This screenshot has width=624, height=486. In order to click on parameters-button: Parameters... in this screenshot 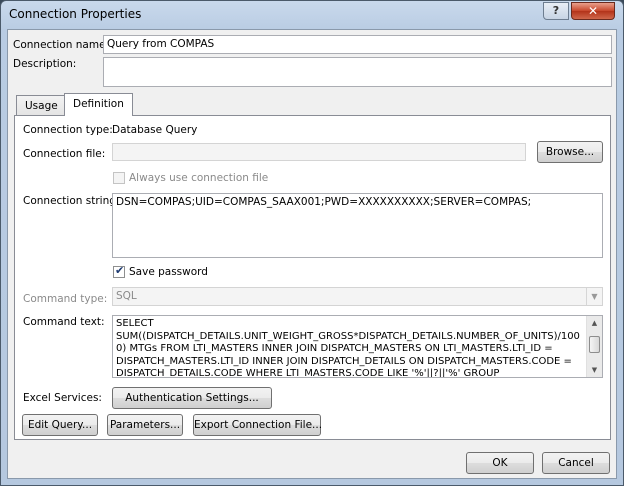, I will do `click(145, 425)`.